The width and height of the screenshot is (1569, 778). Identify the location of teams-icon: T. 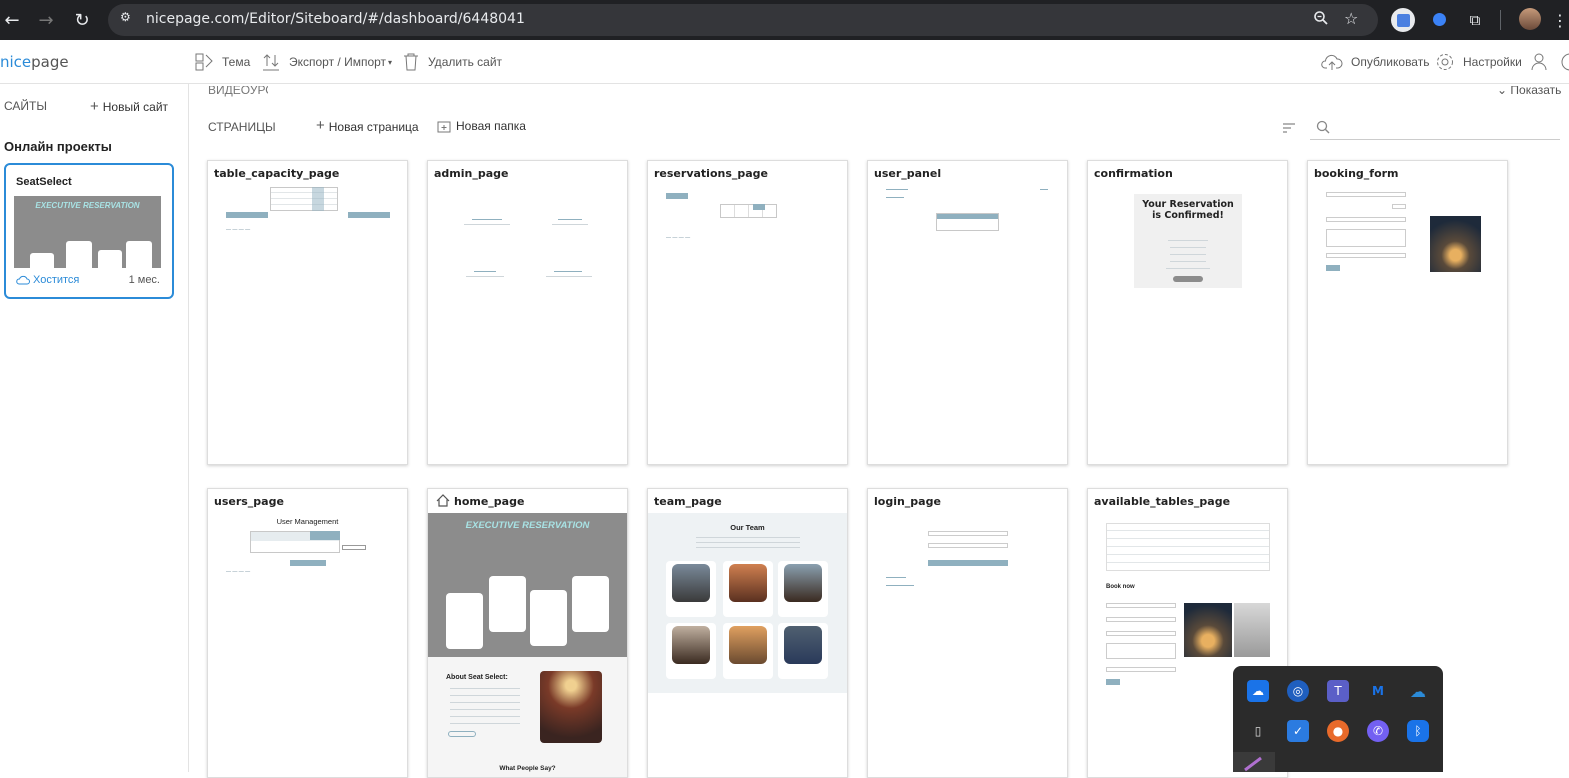
(1338, 691).